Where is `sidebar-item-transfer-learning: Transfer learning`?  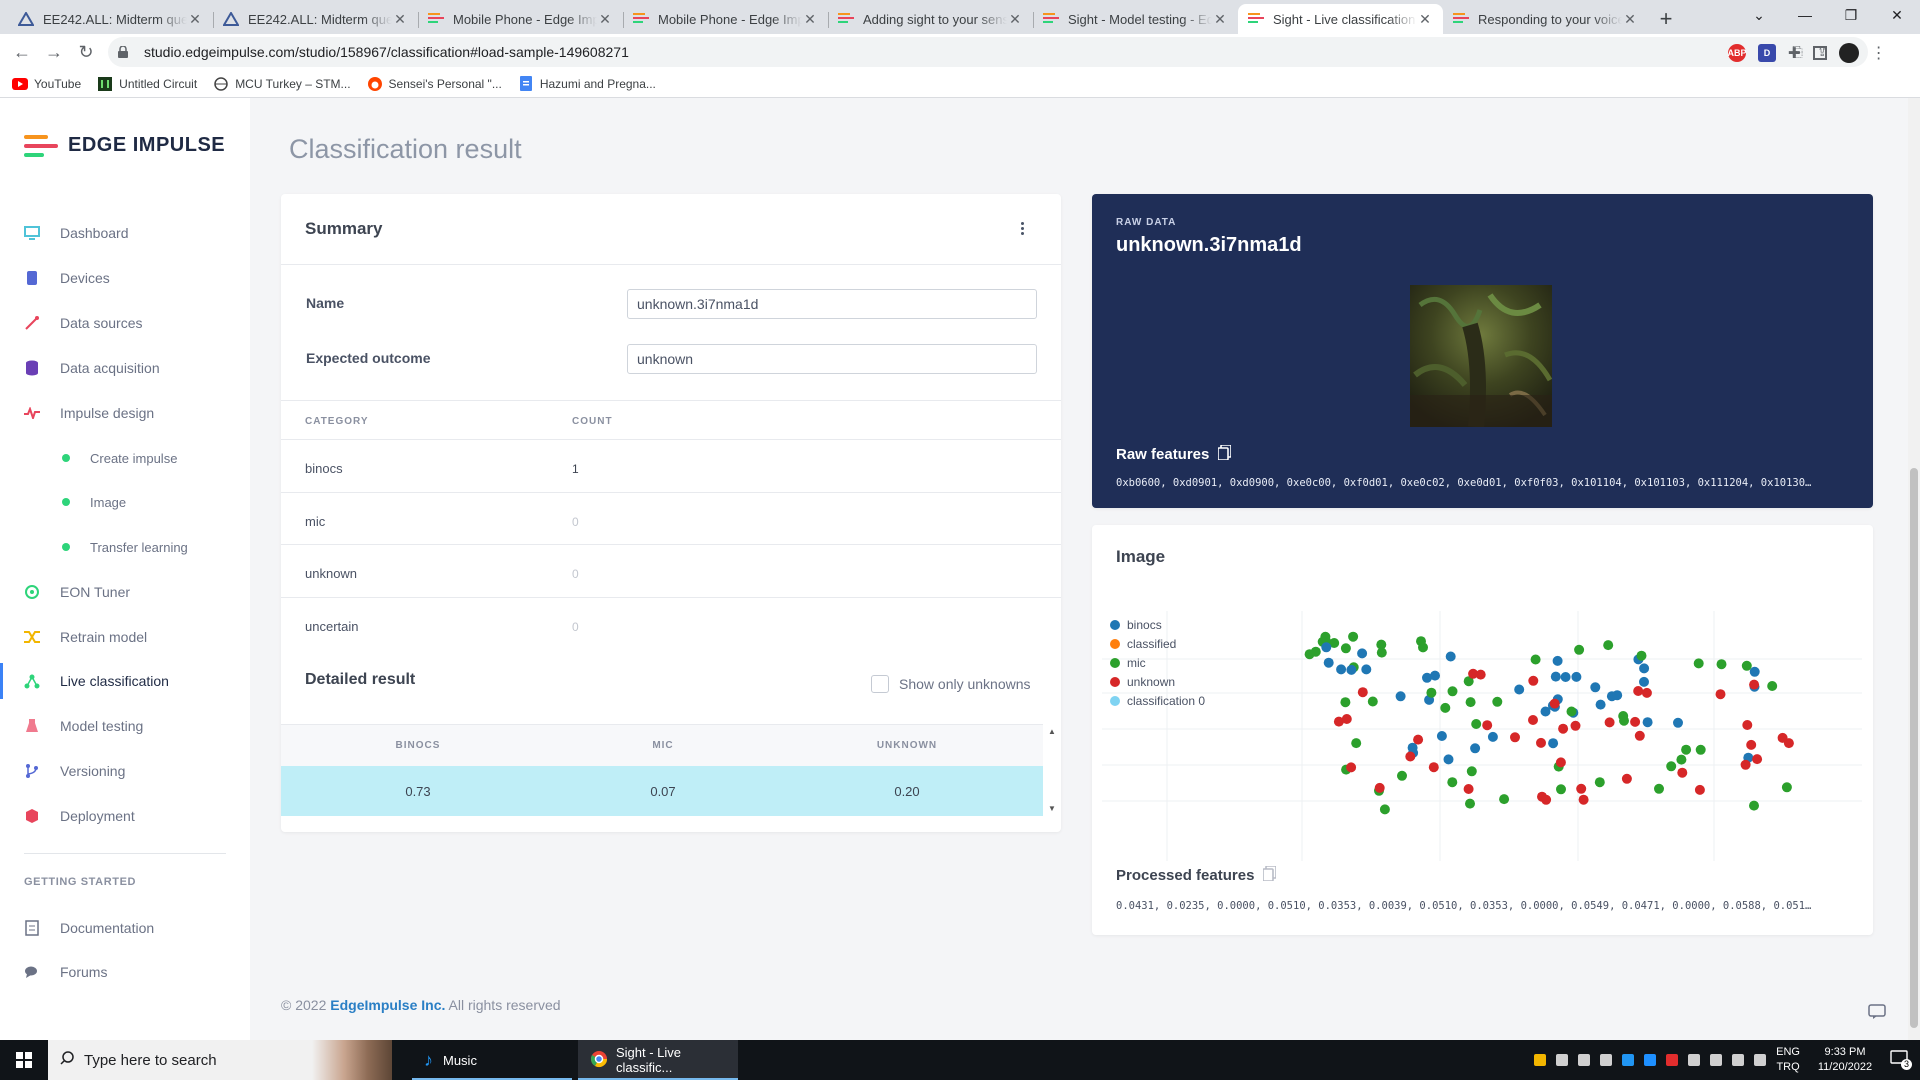
sidebar-item-transfer-learning: Transfer learning is located at coordinates (125, 547).